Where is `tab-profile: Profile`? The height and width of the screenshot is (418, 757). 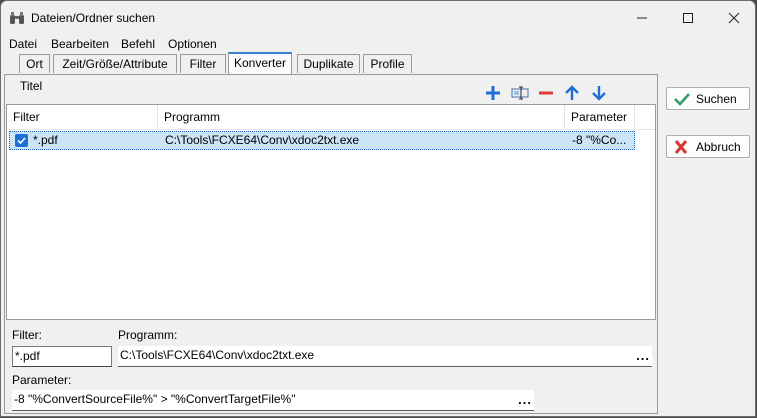 tab-profile: Profile is located at coordinates (387, 63).